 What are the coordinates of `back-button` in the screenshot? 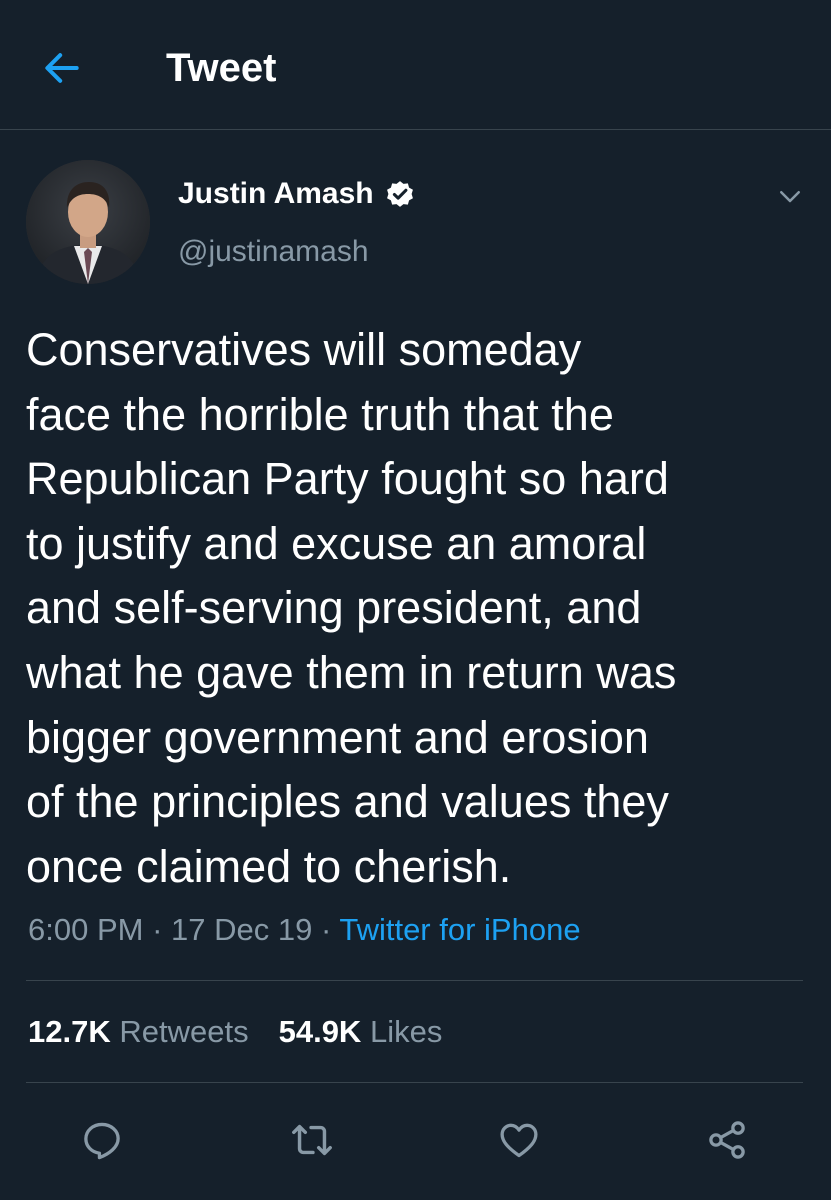 It's located at (62, 68).